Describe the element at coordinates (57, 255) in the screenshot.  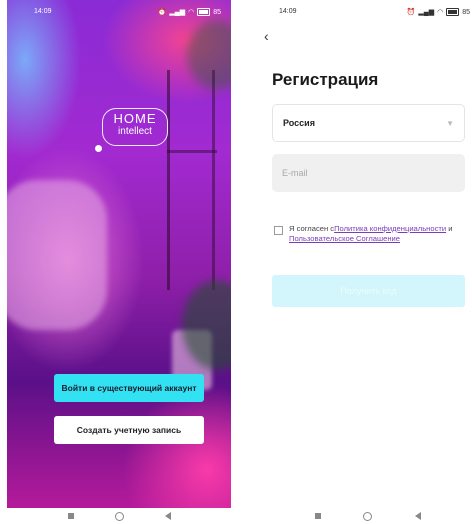
I see `background-sofa` at that location.